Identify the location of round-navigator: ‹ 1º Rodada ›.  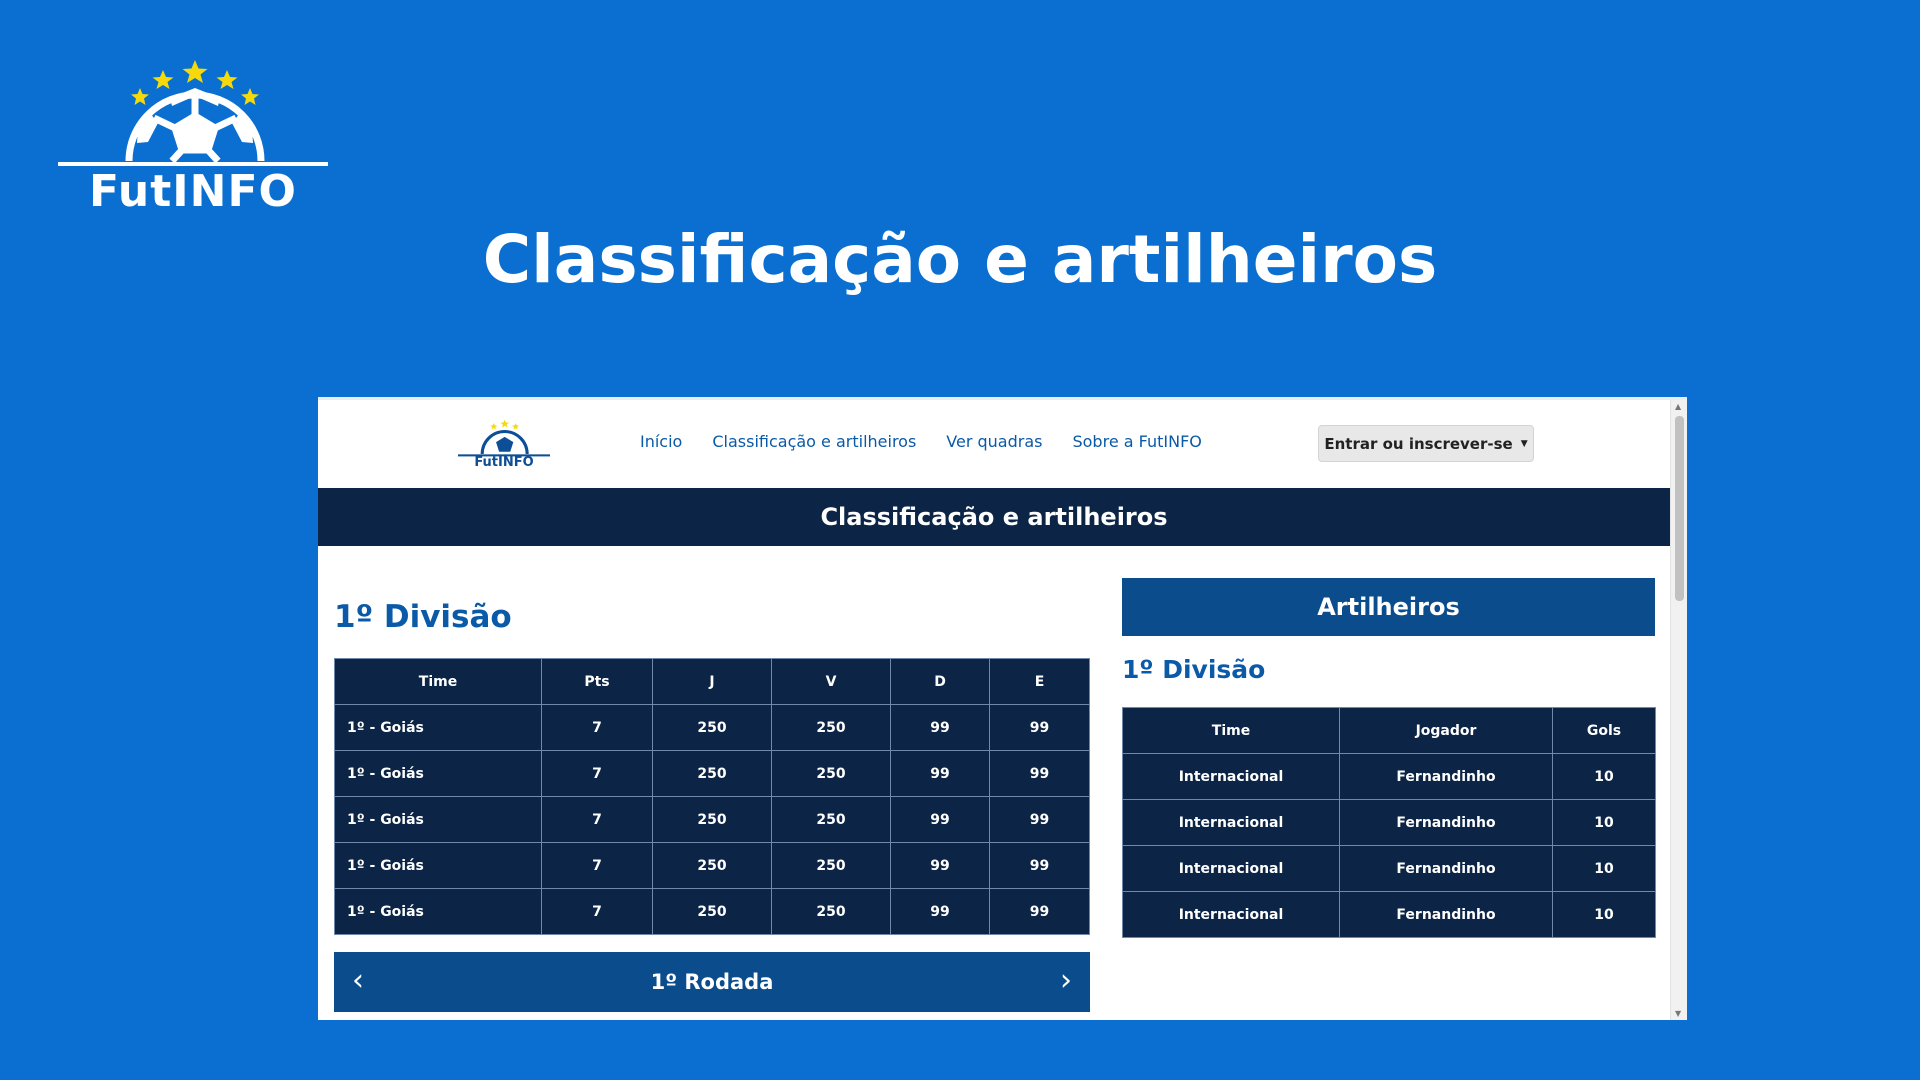
(712, 982).